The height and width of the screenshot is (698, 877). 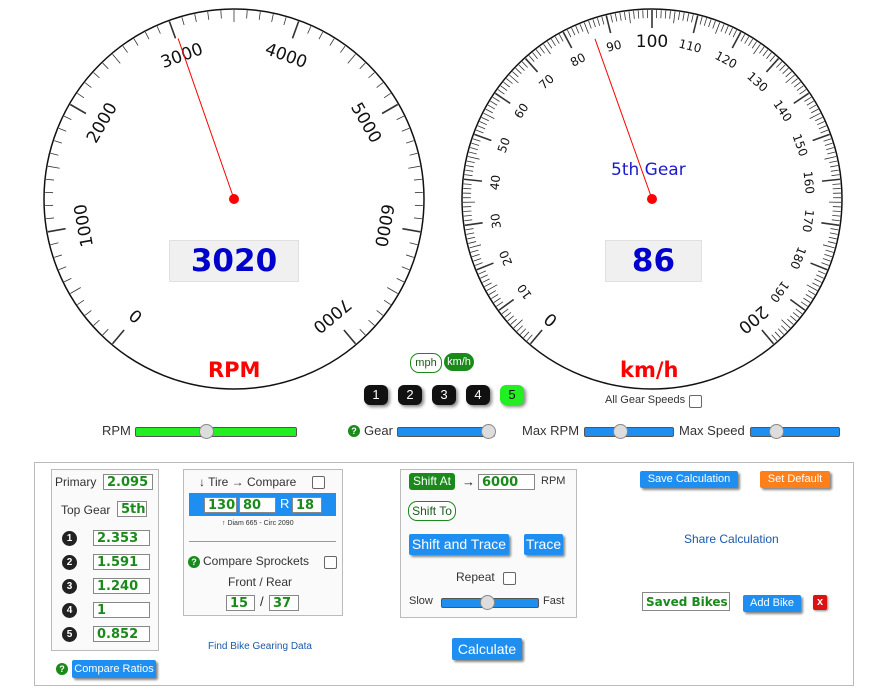 I want to click on shift-at-button: Shift At, so click(x=432, y=481).